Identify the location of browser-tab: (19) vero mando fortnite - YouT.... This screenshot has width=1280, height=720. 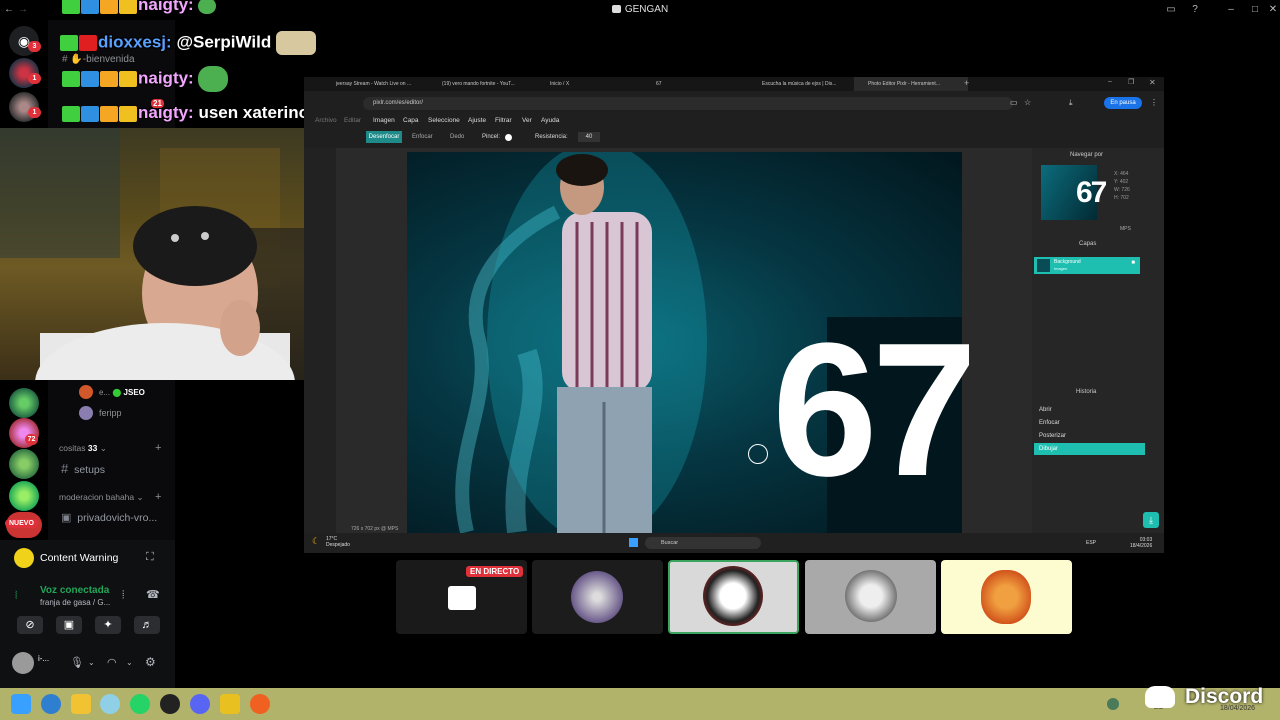
(486, 84).